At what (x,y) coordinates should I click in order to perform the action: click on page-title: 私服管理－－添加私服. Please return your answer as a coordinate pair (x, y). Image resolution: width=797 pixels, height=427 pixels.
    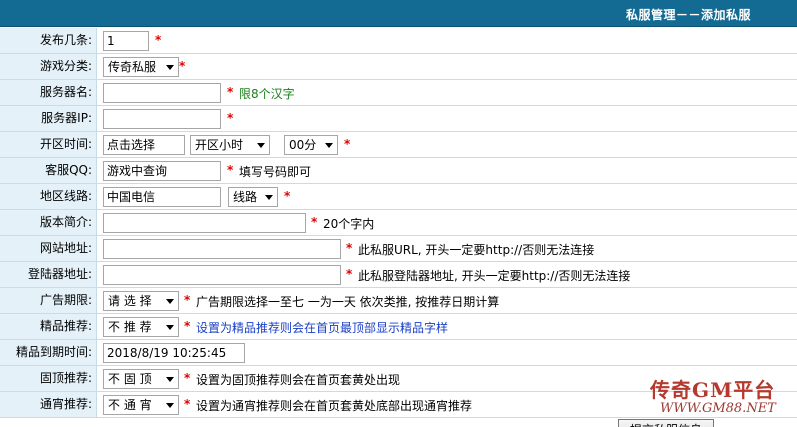
    Looking at the image, I should click on (688, 15).